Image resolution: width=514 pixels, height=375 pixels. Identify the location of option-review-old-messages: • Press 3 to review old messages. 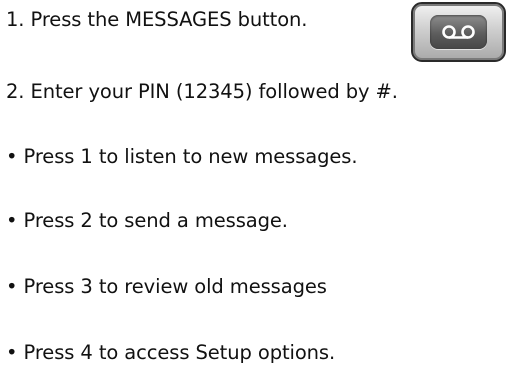
(166, 286).